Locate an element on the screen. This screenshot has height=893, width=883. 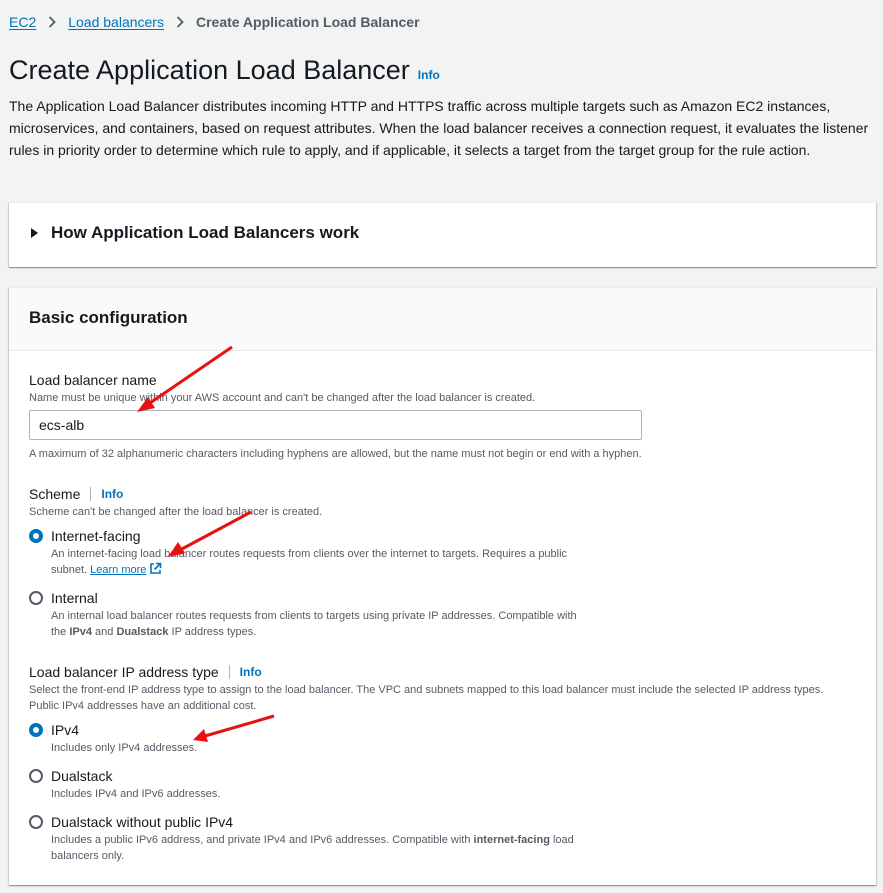
dualstack-np-desc-post: load is located at coordinates (561, 840).